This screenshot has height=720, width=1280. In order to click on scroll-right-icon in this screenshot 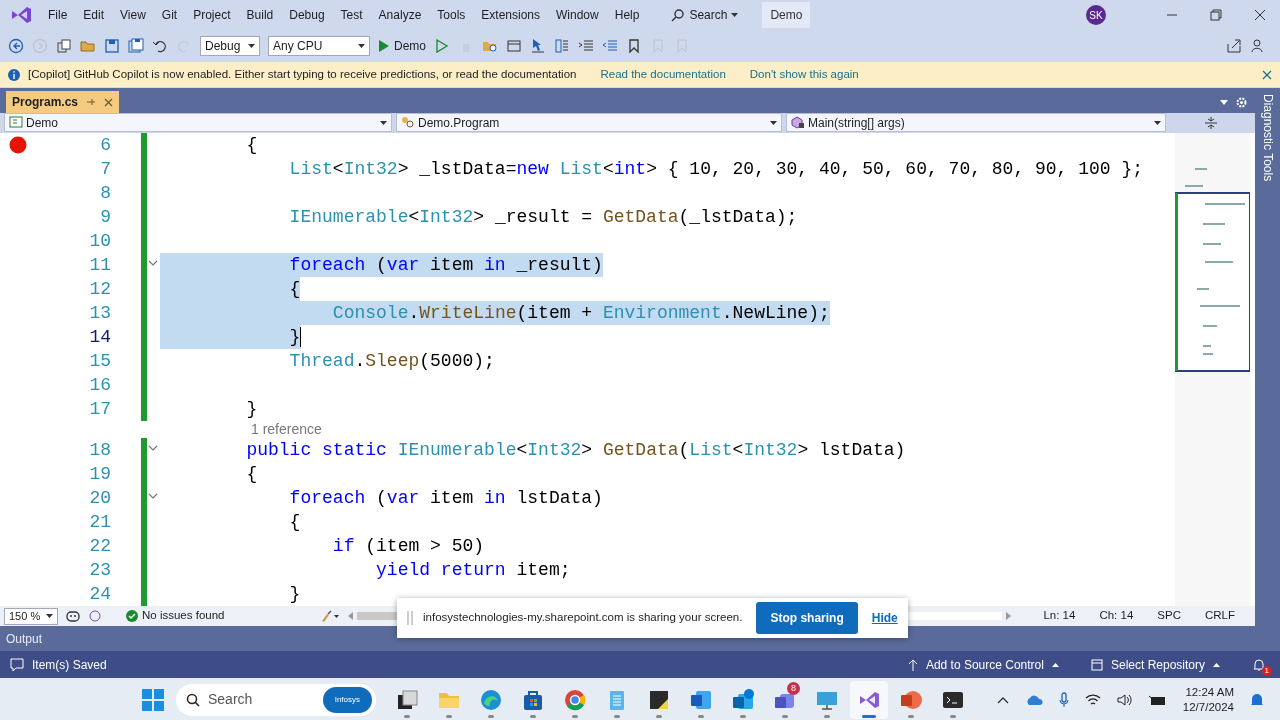, I will do `click(1009, 616)`.